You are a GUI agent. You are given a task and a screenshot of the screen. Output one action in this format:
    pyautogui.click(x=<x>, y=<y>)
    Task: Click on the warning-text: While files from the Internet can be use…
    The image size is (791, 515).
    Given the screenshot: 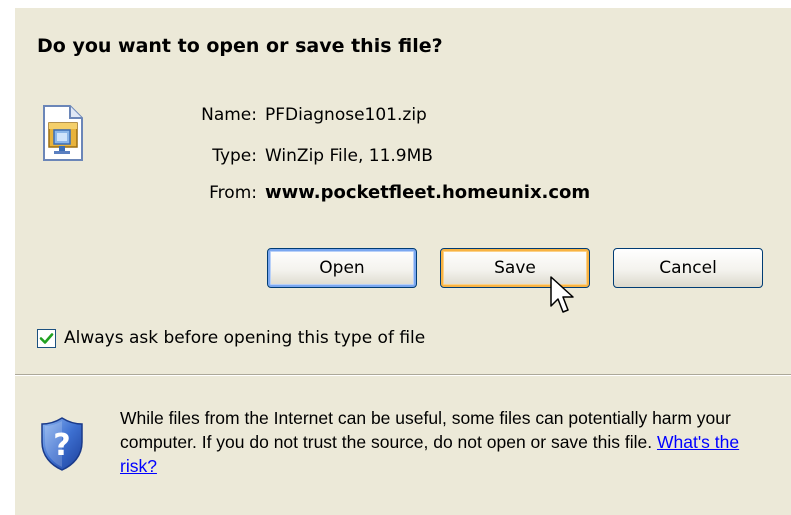 What is the action you would take?
    pyautogui.click(x=425, y=430)
    